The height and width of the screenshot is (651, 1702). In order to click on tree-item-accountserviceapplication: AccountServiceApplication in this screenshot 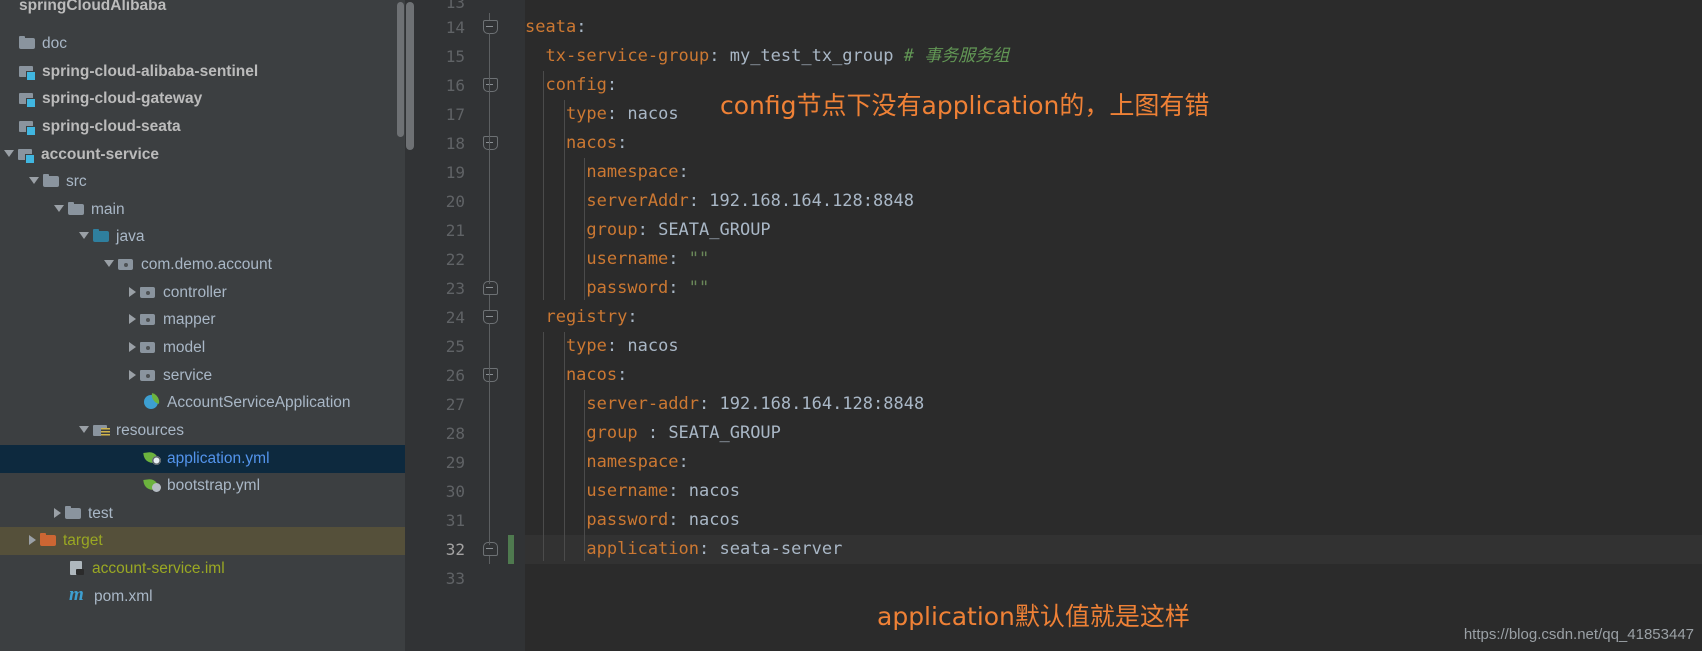, I will do `click(202, 403)`.